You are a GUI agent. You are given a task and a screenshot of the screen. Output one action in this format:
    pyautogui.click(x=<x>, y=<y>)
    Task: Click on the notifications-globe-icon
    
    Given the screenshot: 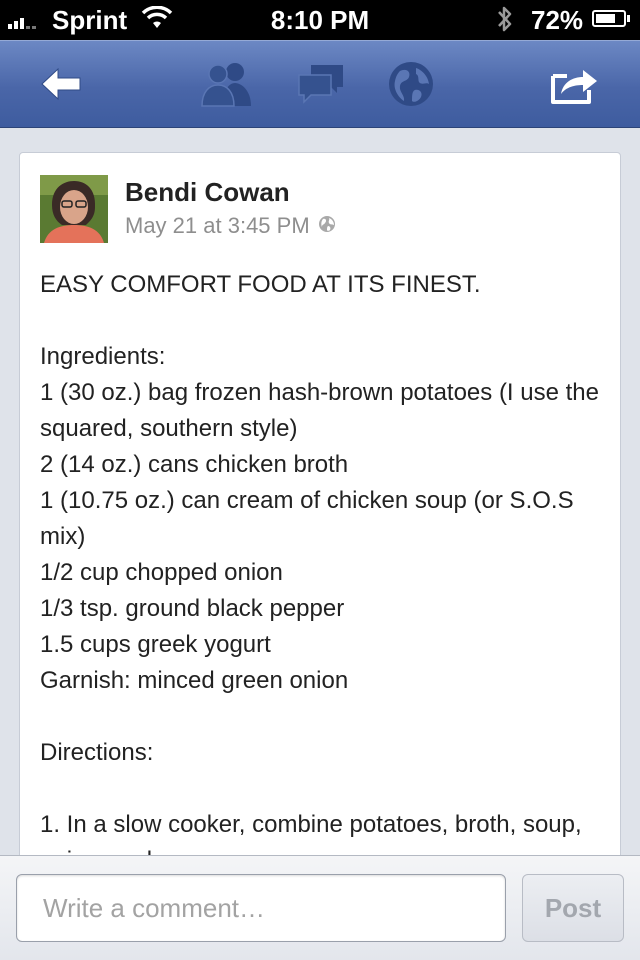 What is the action you would take?
    pyautogui.click(x=411, y=84)
    